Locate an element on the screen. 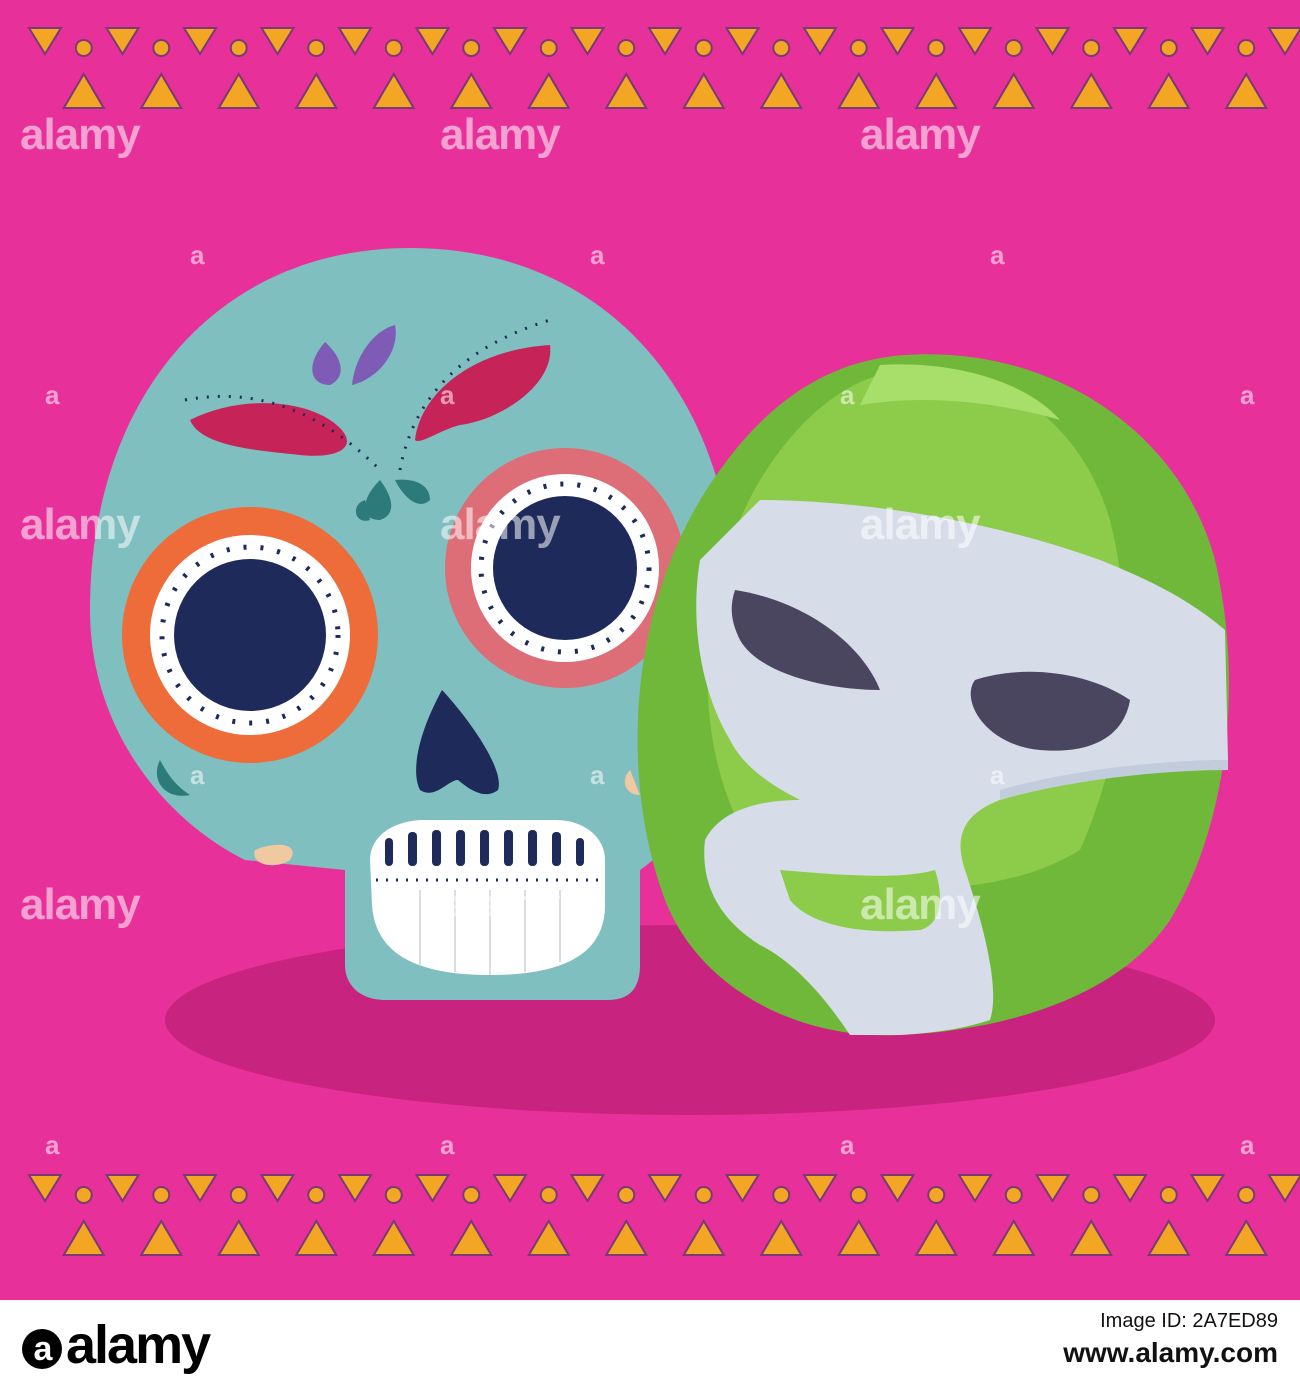 The height and width of the screenshot is (1390, 1300). brand-logo: a alamy is located at coordinates (116, 1345).